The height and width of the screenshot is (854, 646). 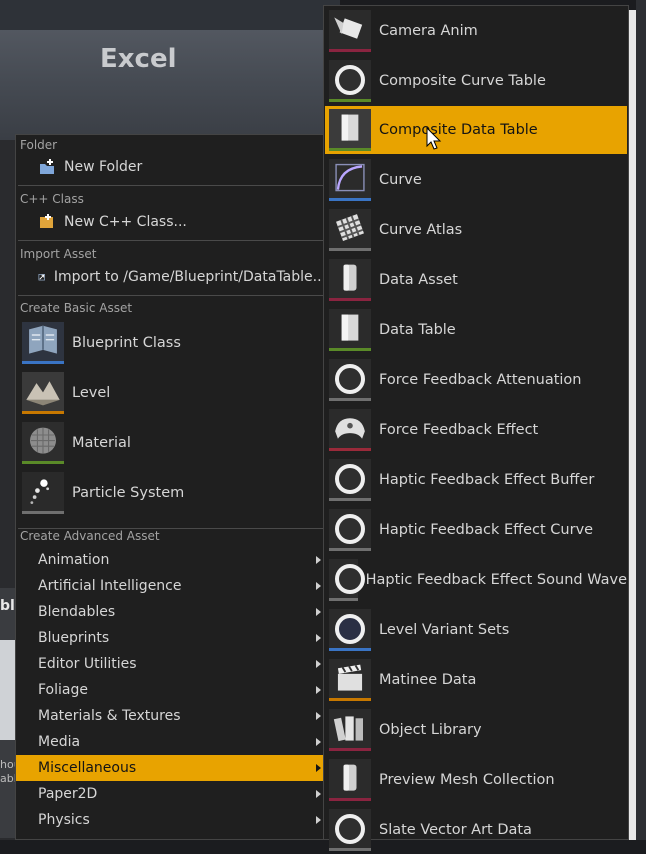 What do you see at coordinates (52, 199) in the screenshot?
I see `section-header-cpp-class: C++ Class` at bounding box center [52, 199].